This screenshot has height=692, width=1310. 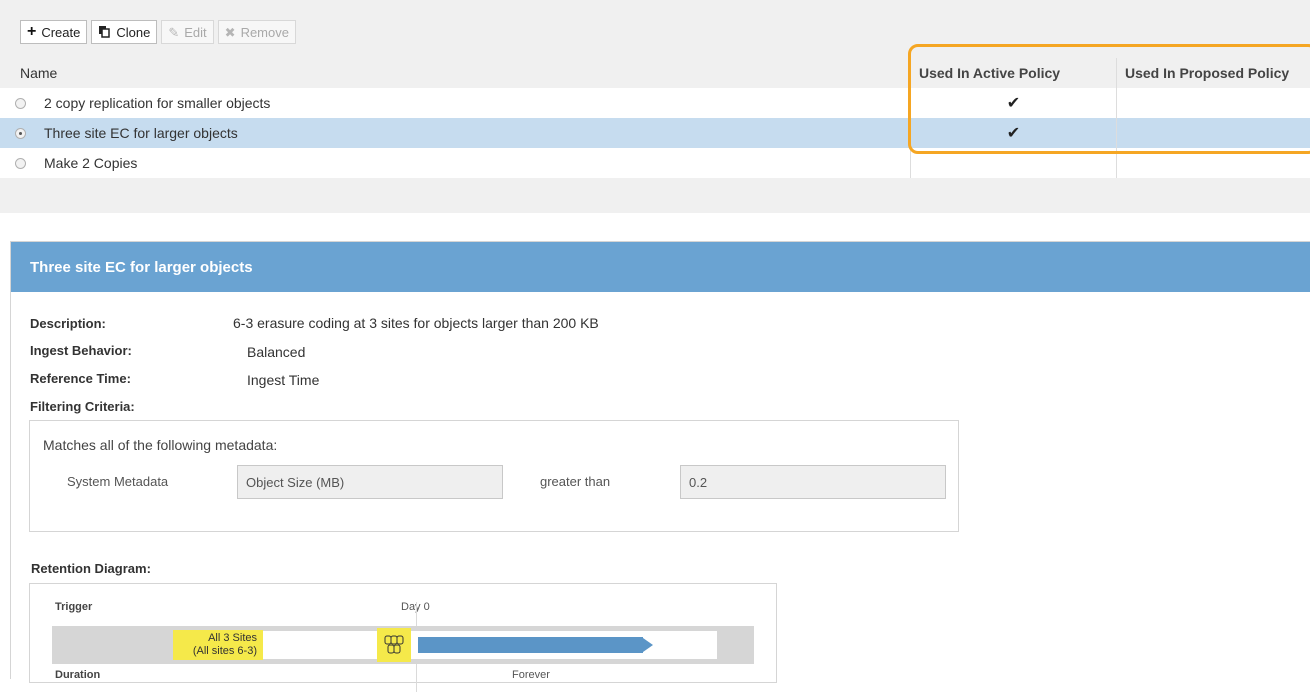 I want to click on erasure-coding-icon, so click(x=394, y=645).